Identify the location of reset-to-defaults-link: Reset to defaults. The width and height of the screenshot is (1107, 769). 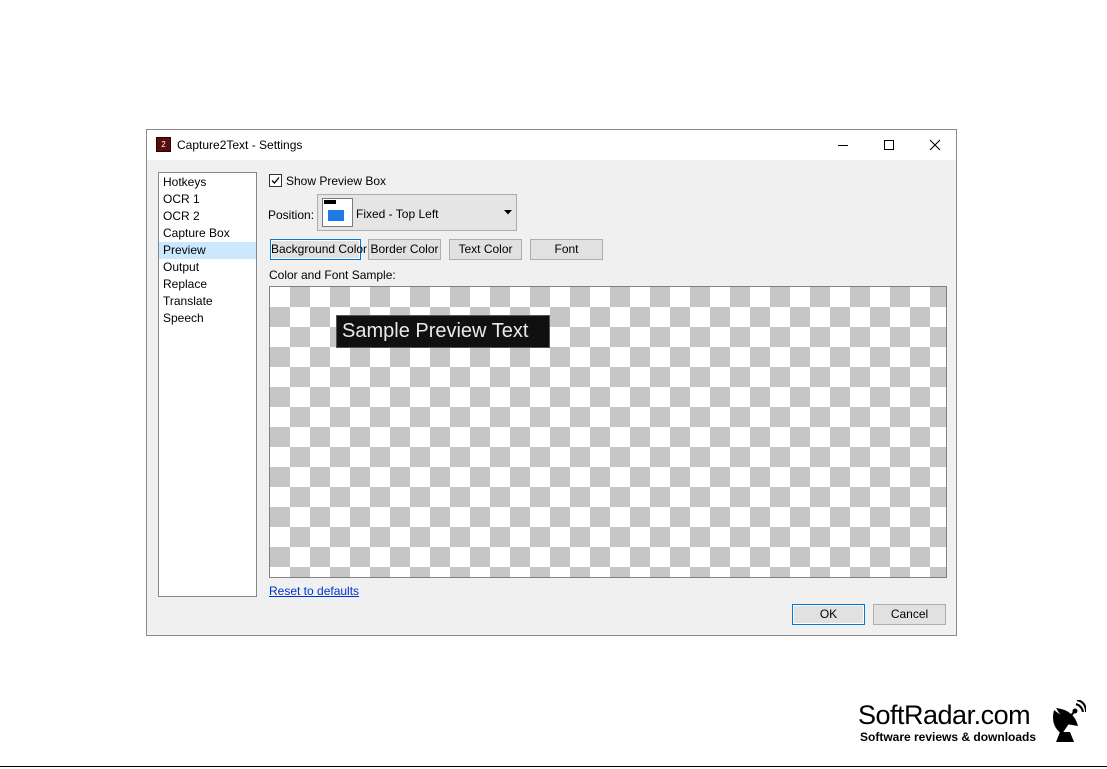
(314, 591).